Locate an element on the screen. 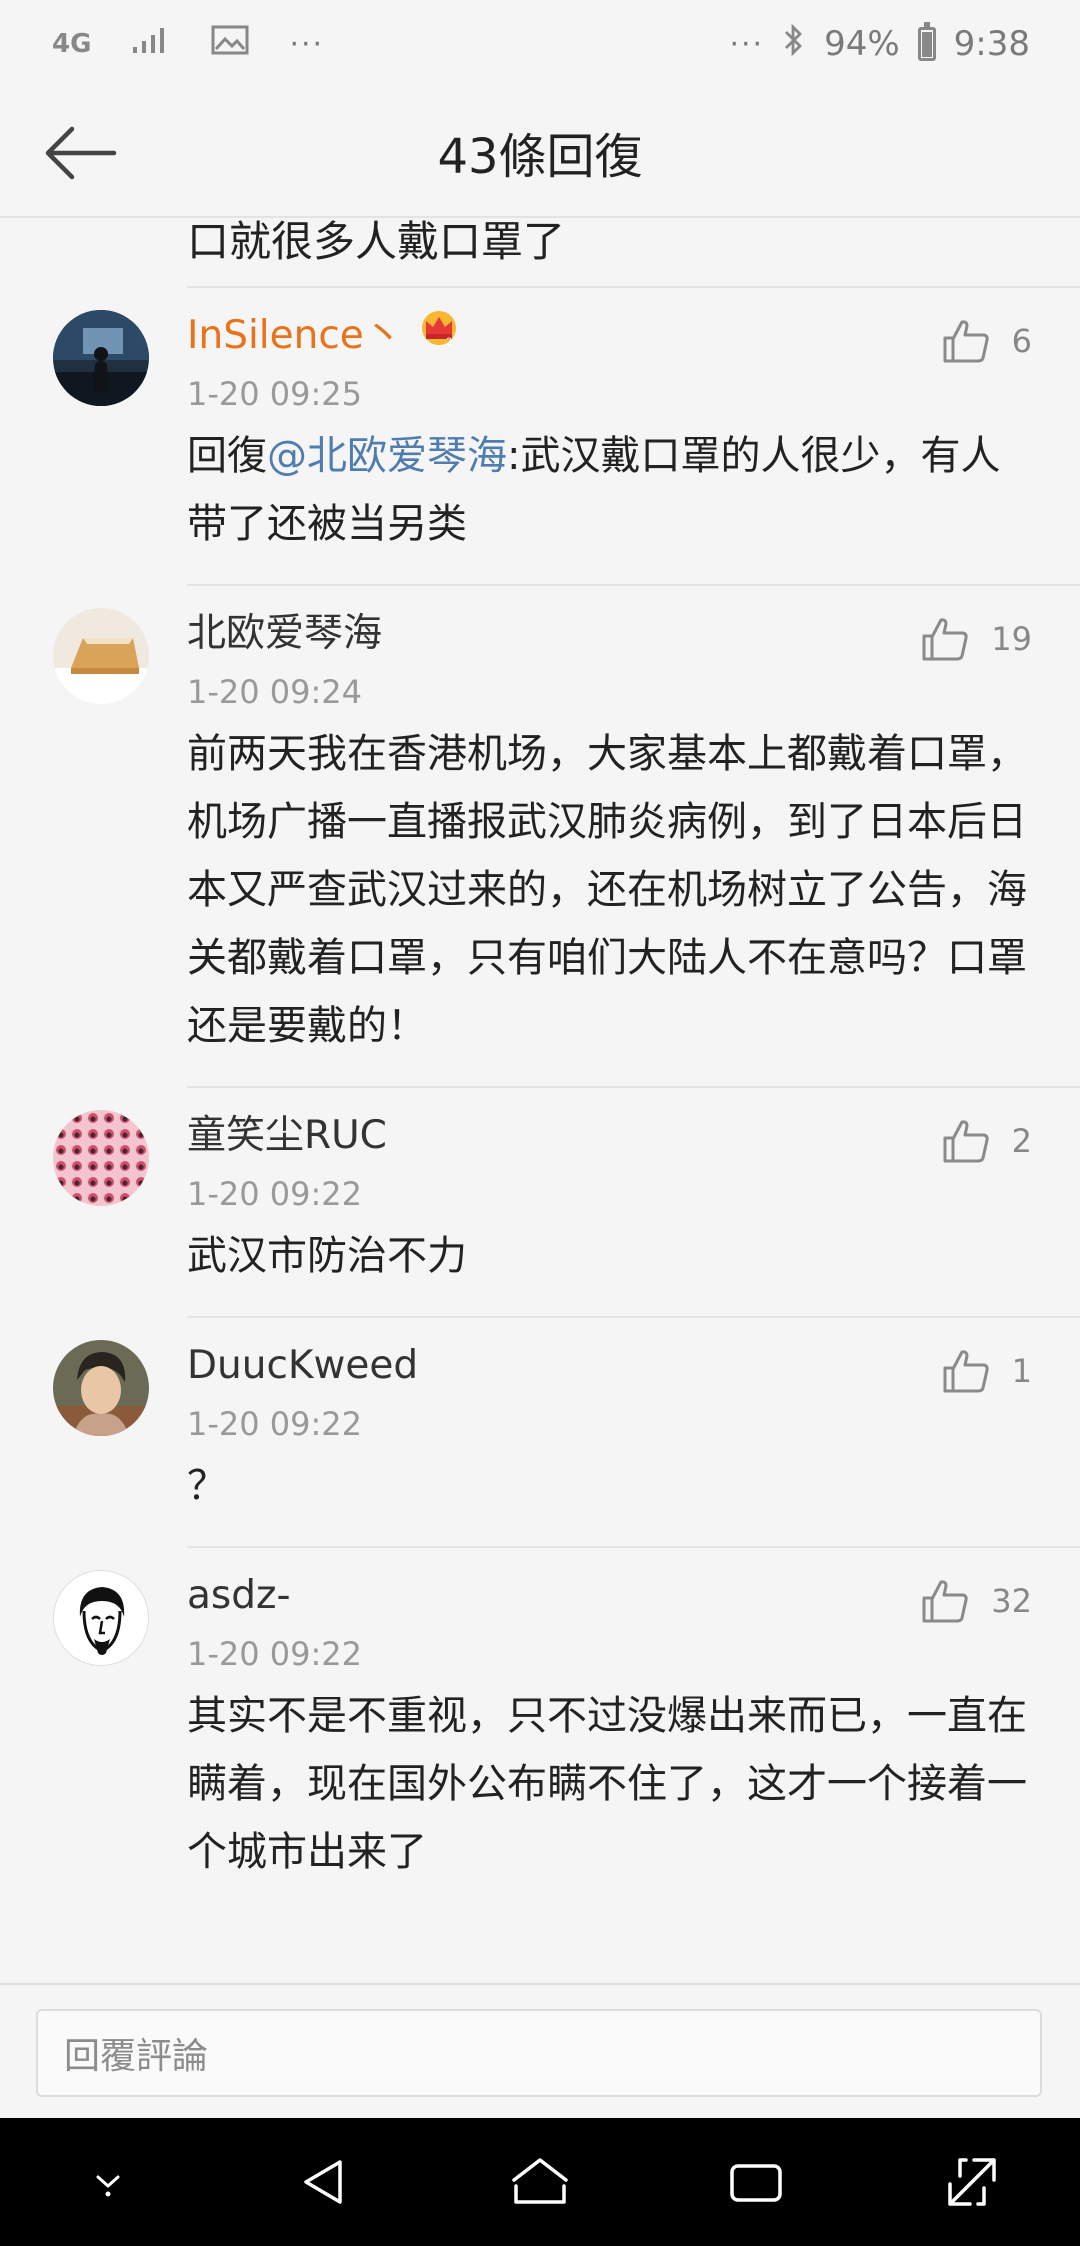  like-button: 2 is located at coordinates (987, 1141).